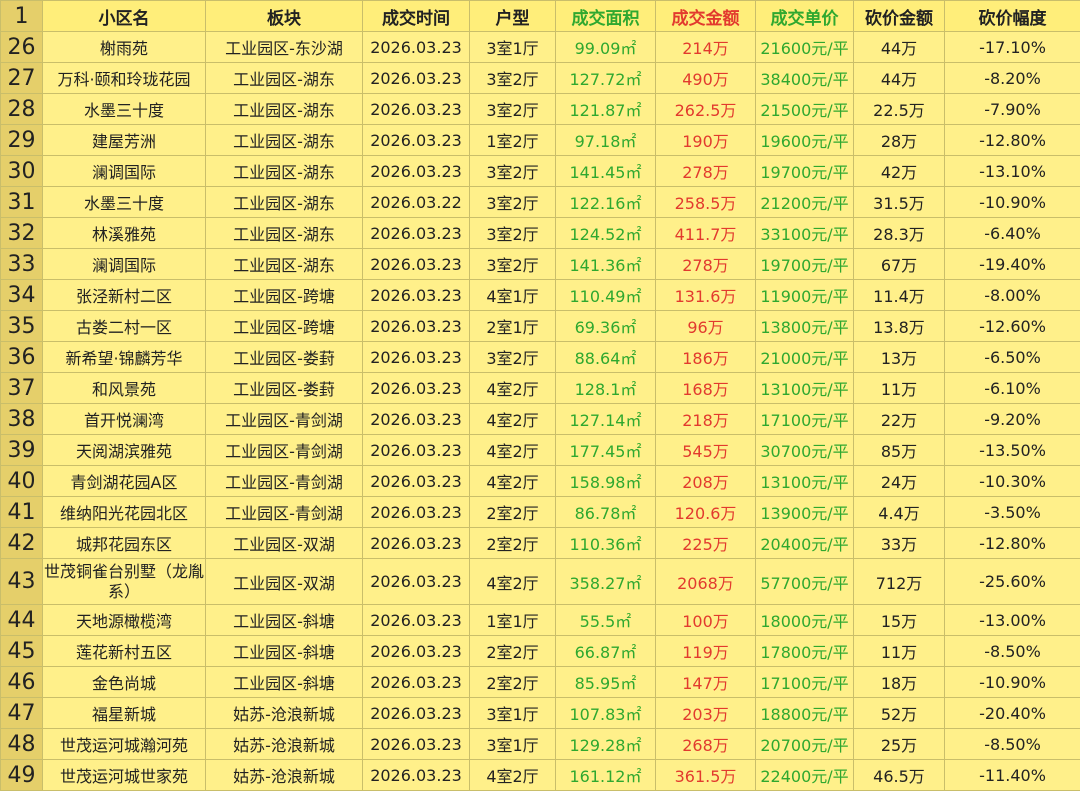 The width and height of the screenshot is (1080, 791). I want to click on price-cell: 268万, so click(706, 744).